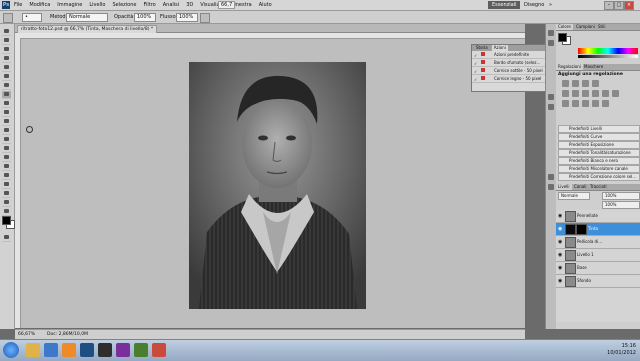  I want to click on paragraph-panel-icon, so click(551, 187).